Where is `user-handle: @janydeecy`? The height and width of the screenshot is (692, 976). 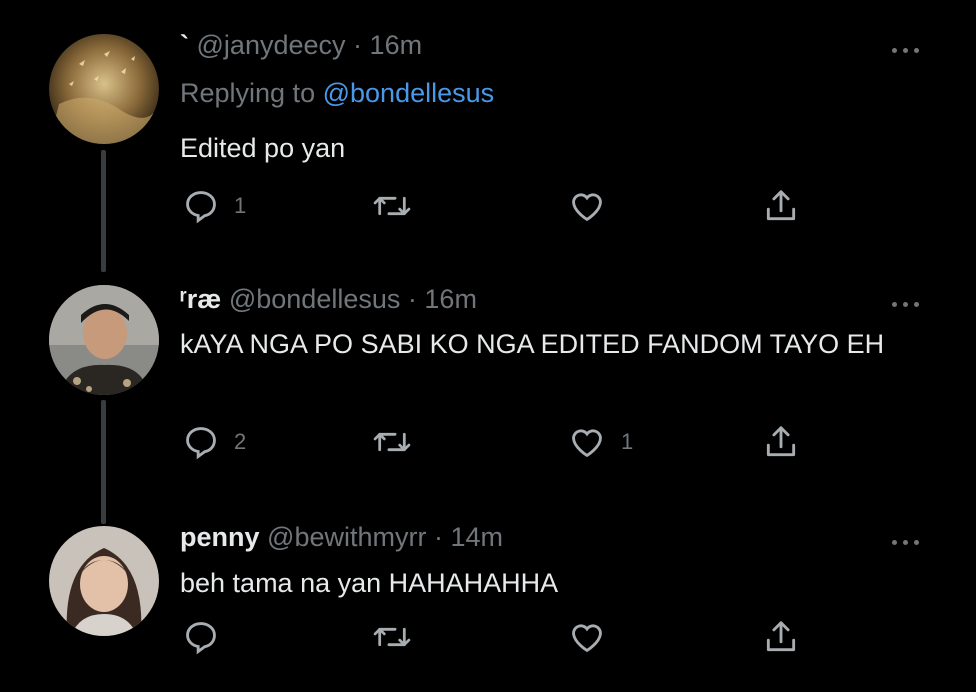
user-handle: @janydeecy is located at coordinates (271, 45).